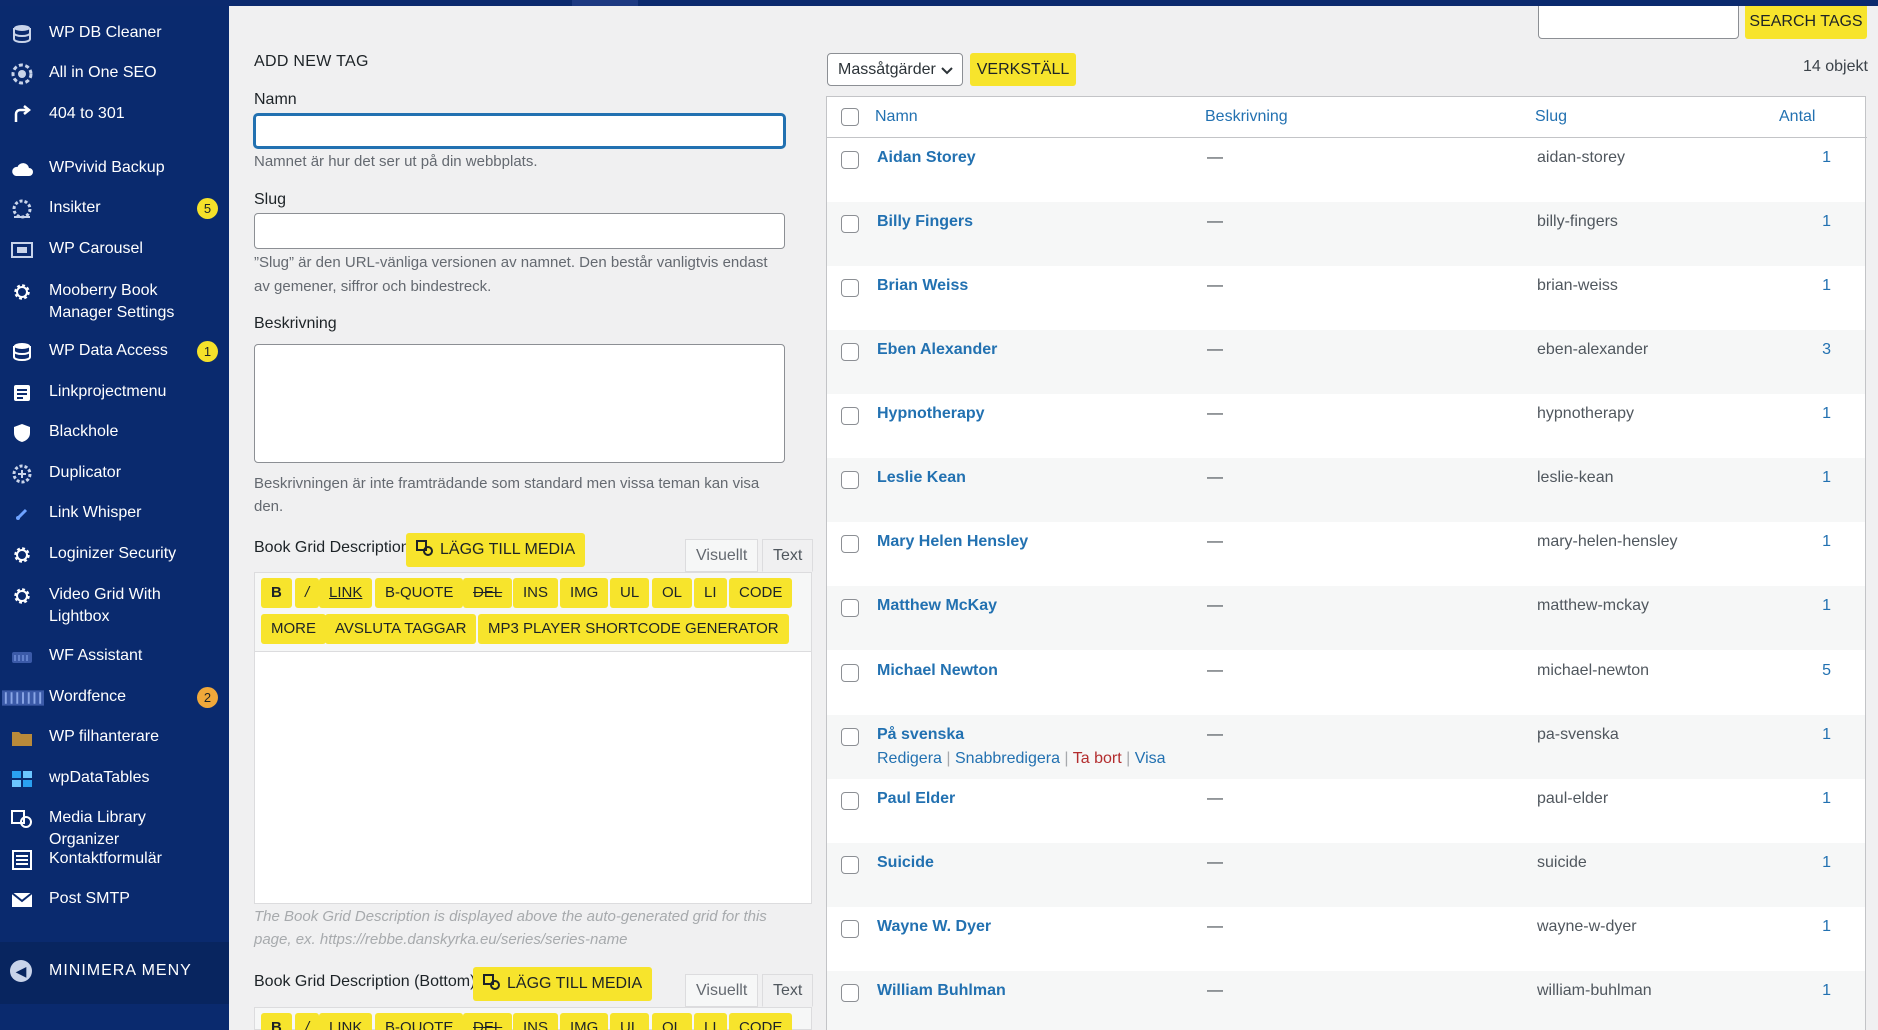 The image size is (1878, 1030). What do you see at coordinates (937, 350) in the screenshot?
I see `tag-name-link: Eben Alexander` at bounding box center [937, 350].